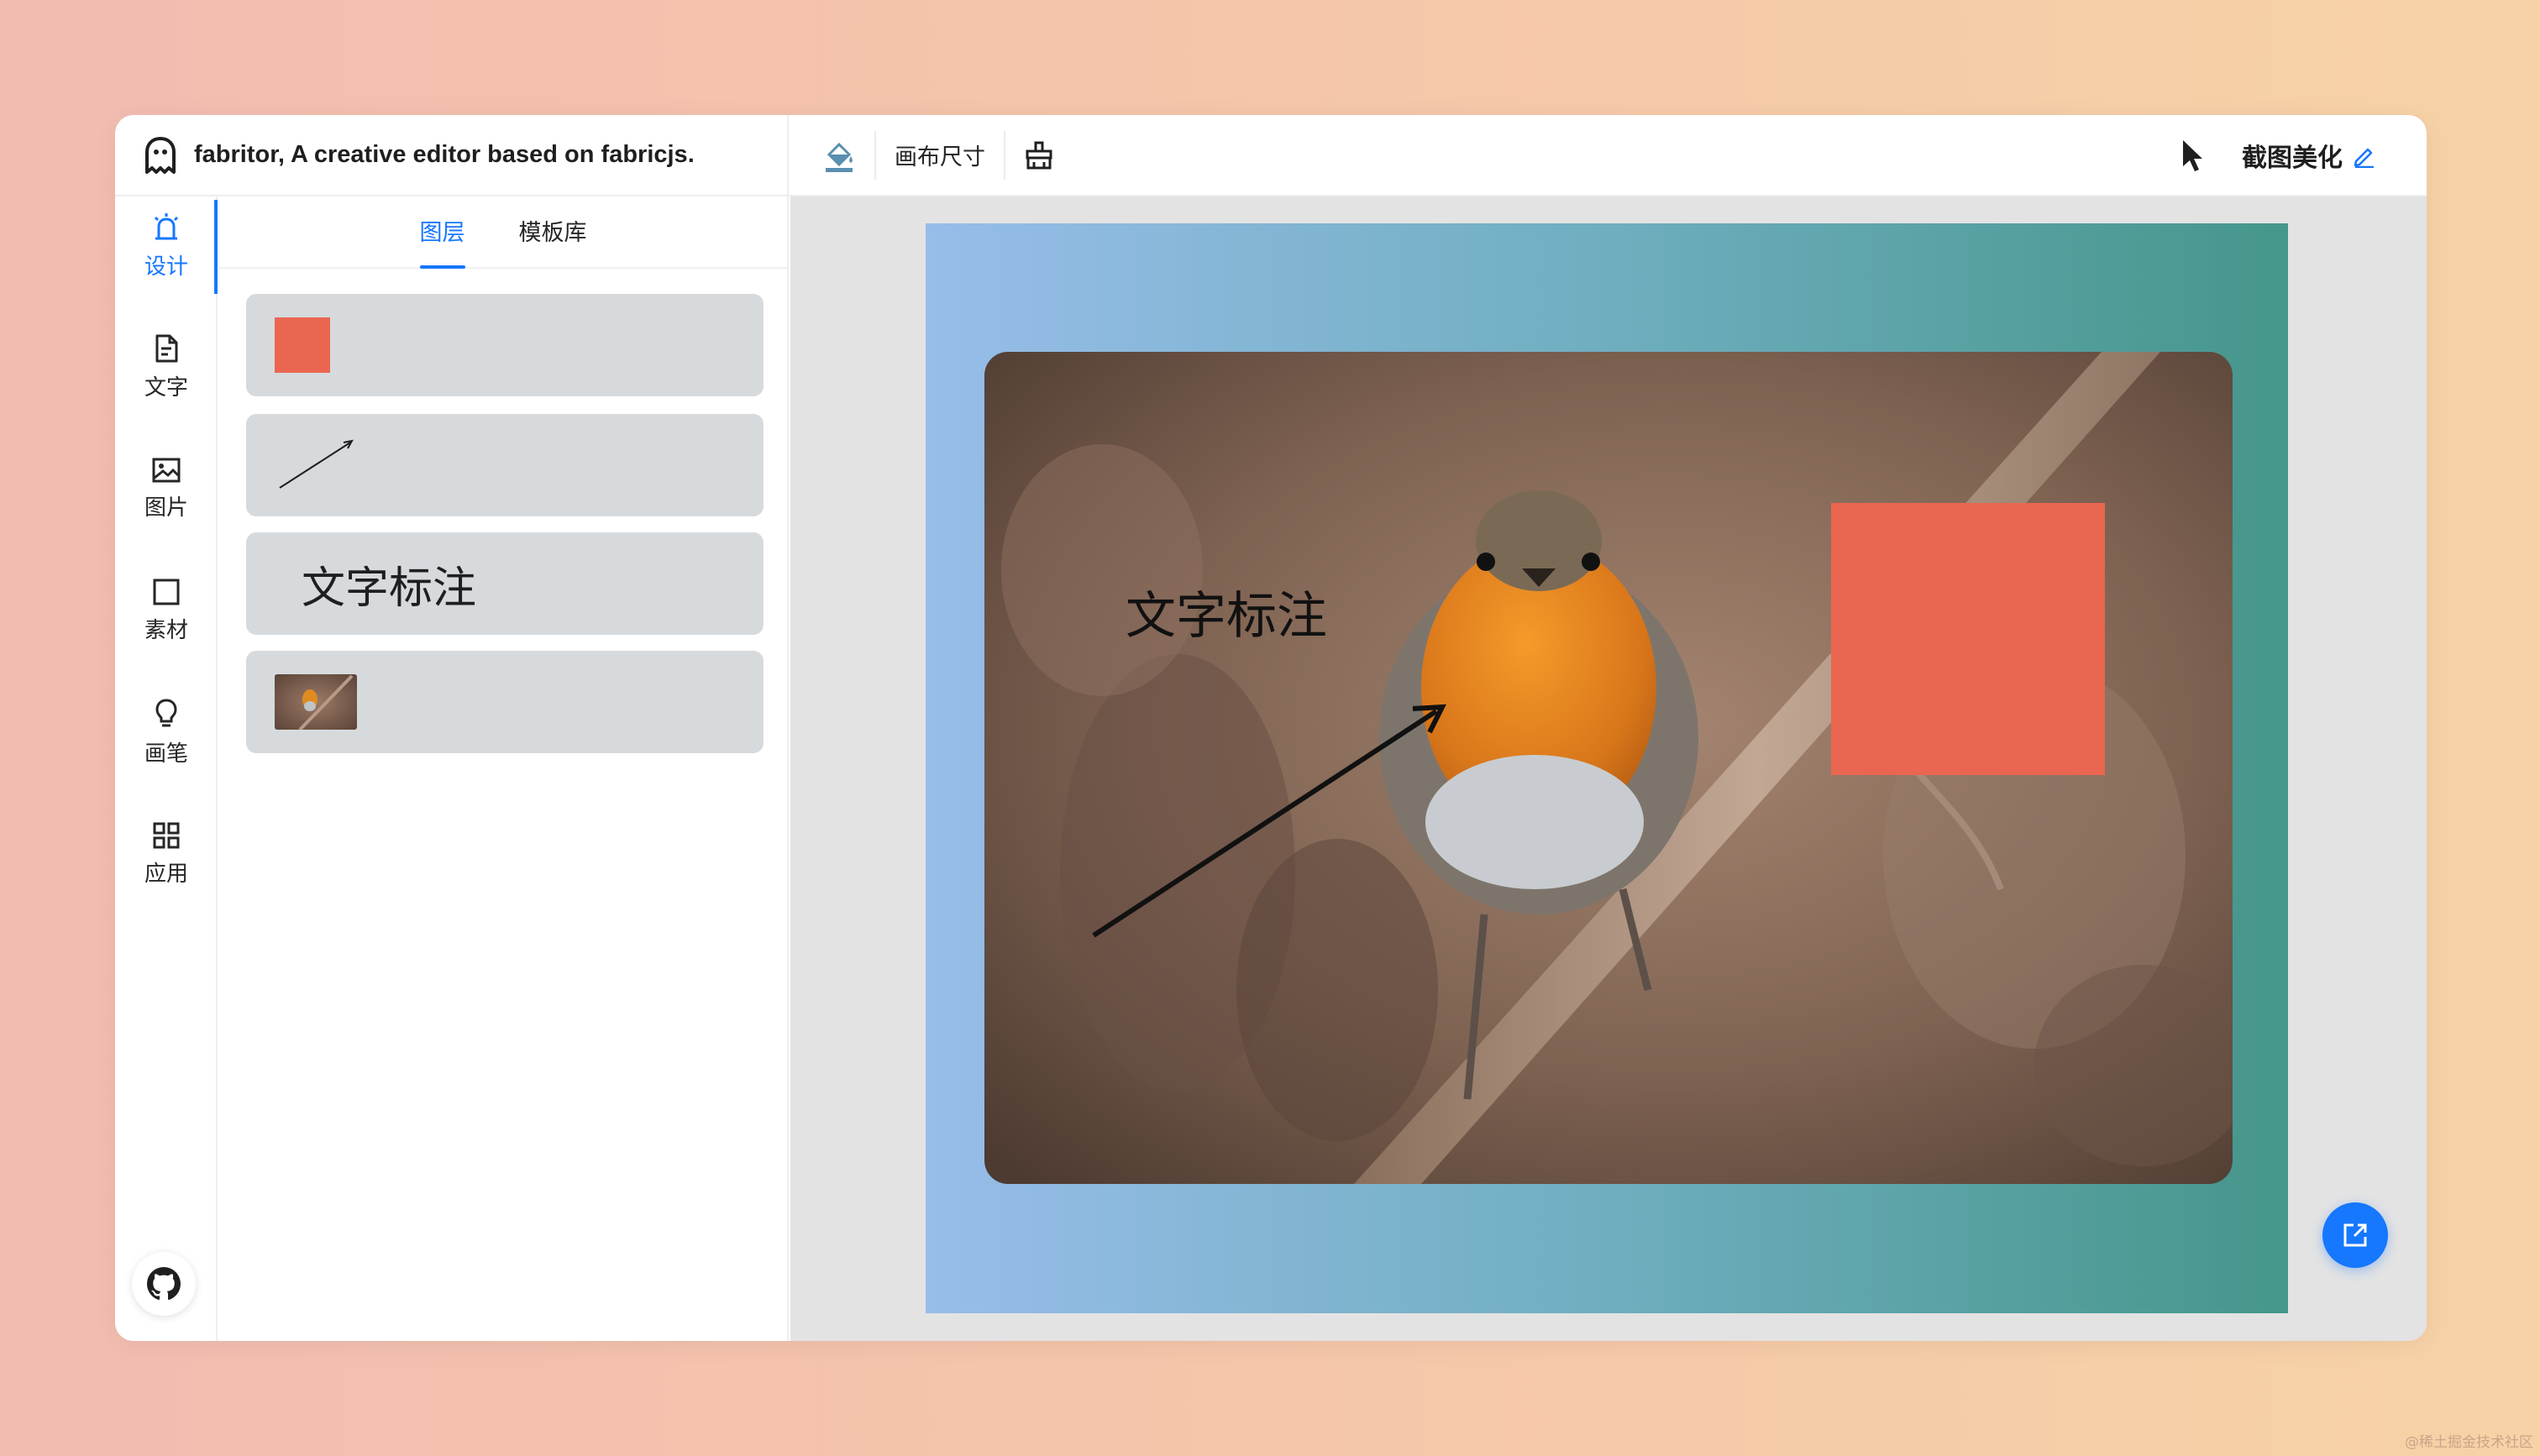  I want to click on canvas-size-button: 画布尺寸, so click(940, 155).